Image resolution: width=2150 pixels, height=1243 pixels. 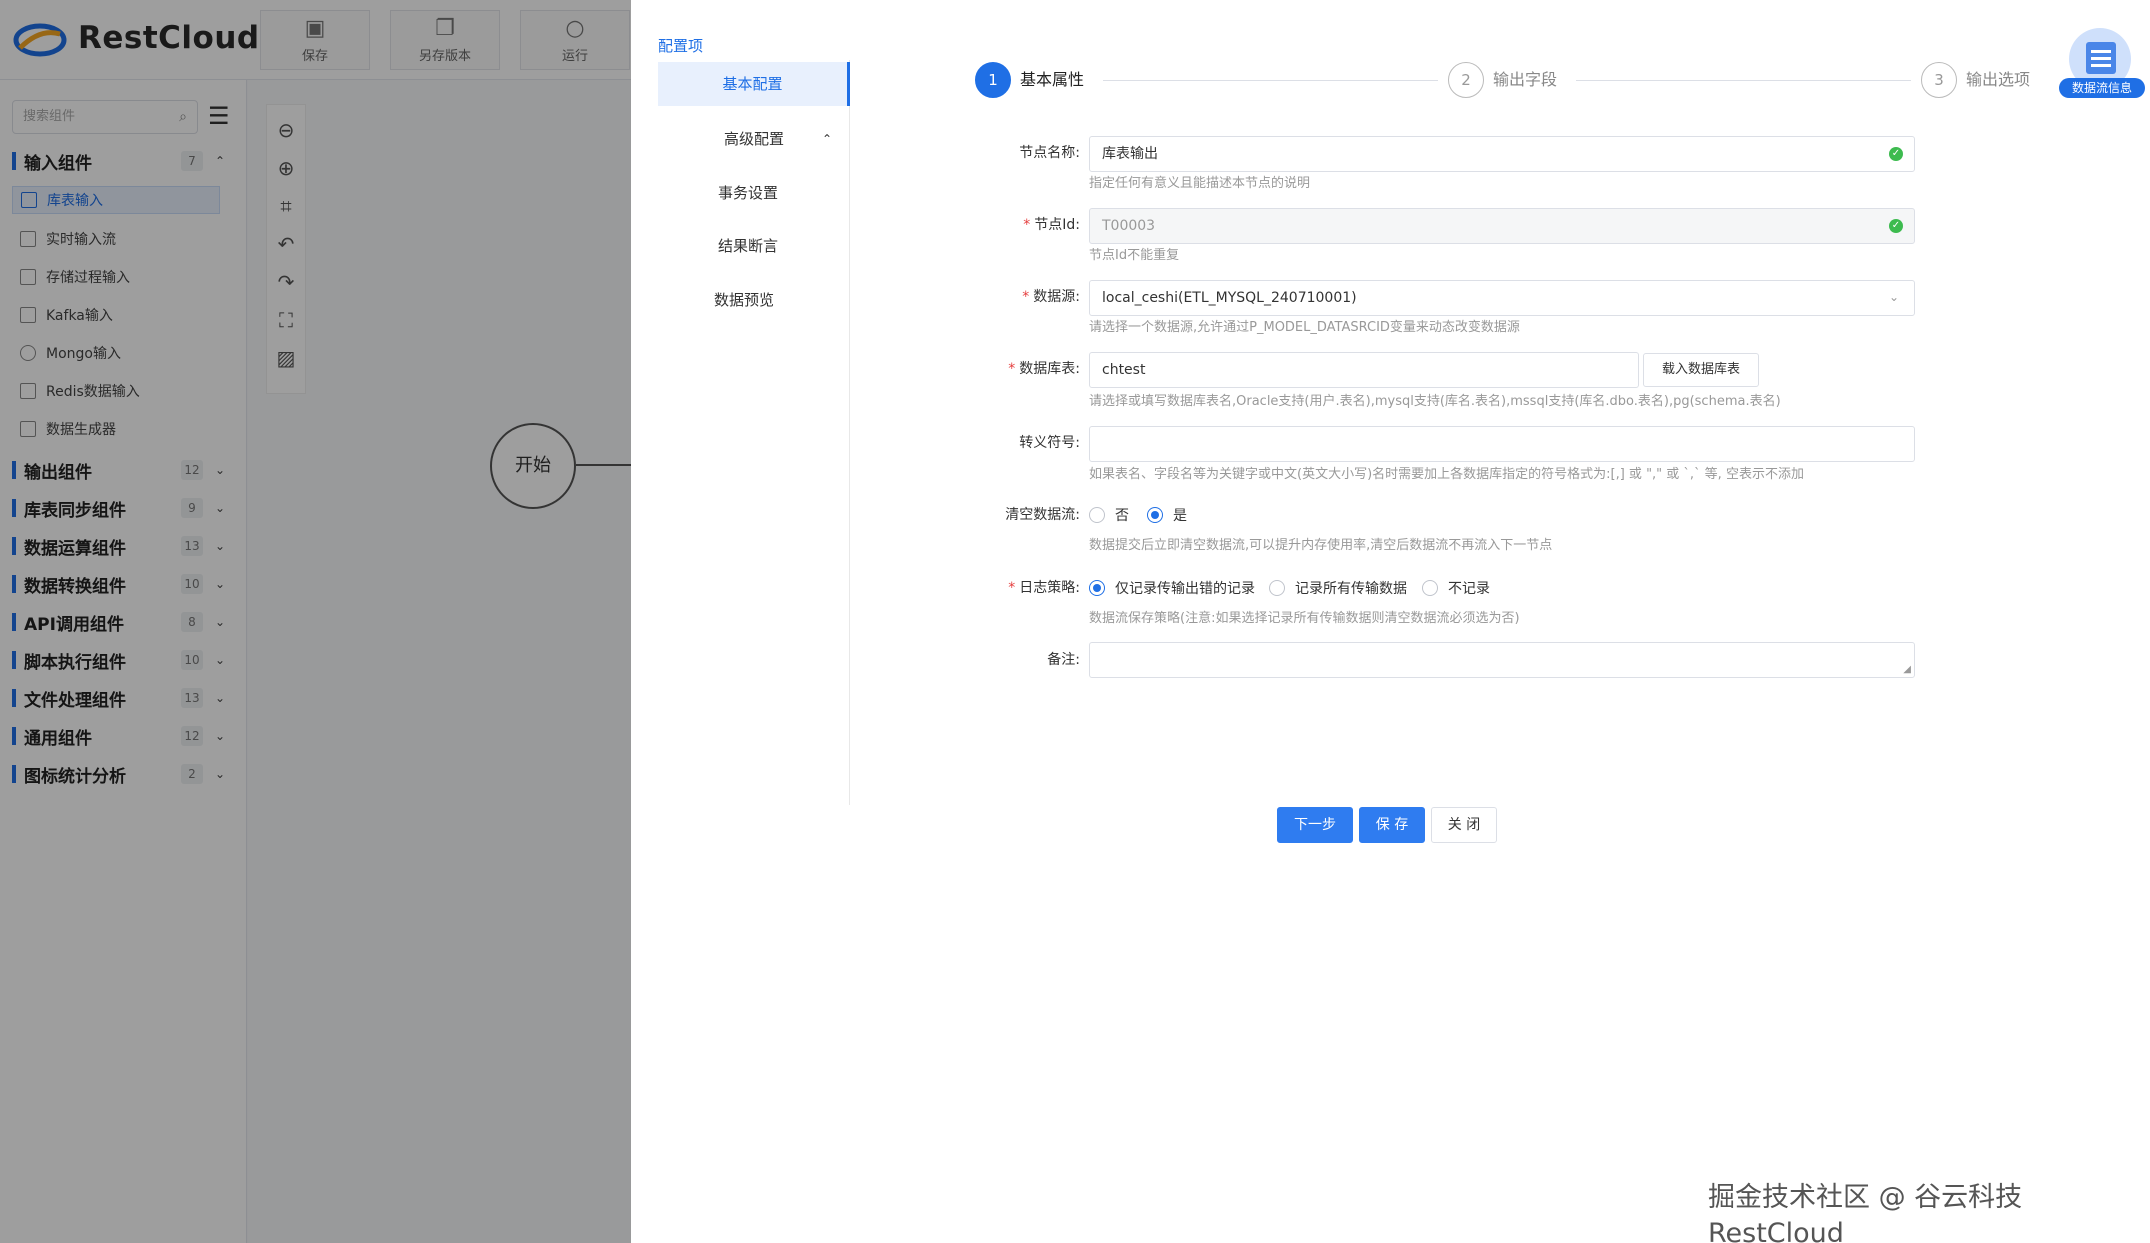 I want to click on load-table-button: 载入数据库表, so click(x=1701, y=370).